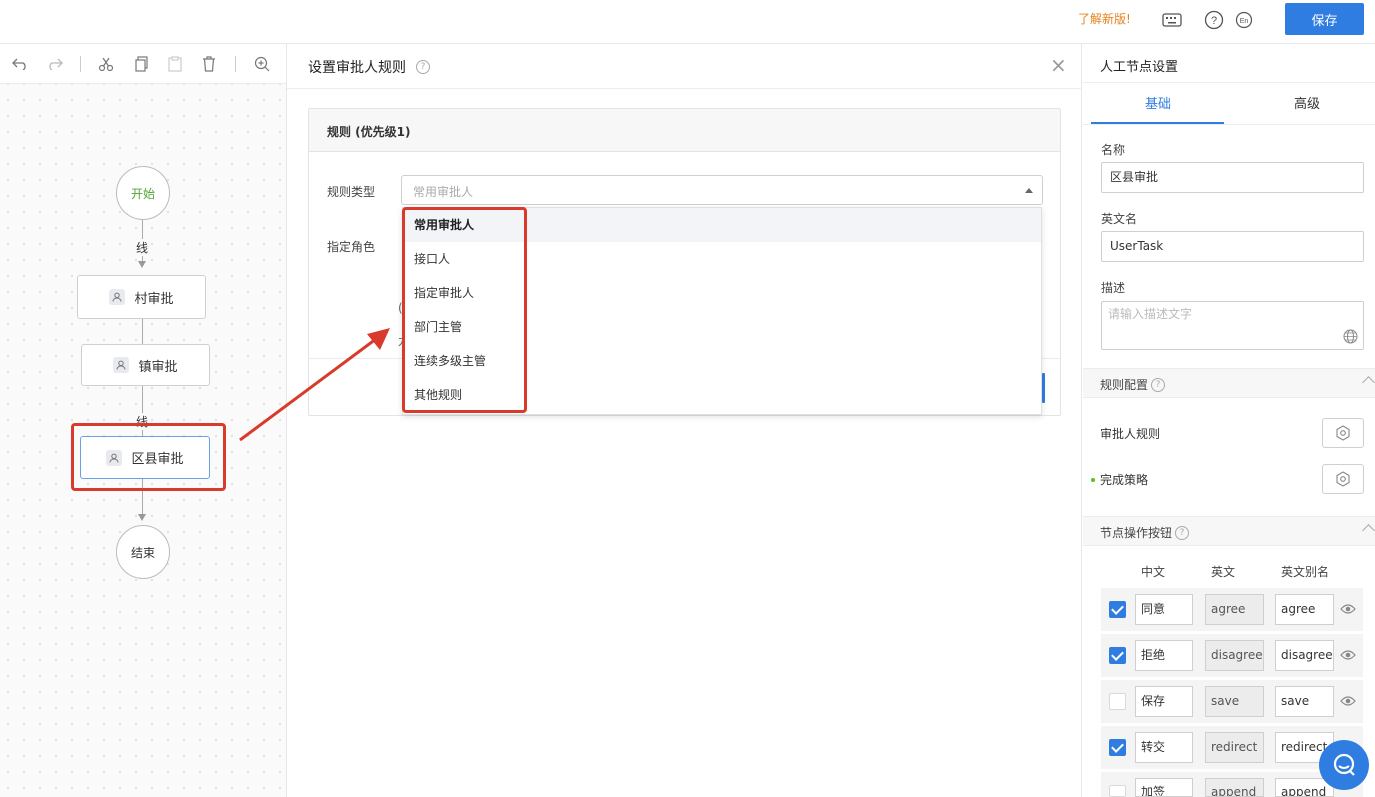 Image resolution: width=1375 pixels, height=797 pixels. Describe the element at coordinates (684, 130) in the screenshot. I see `rule-header: 规则 (优先级1)` at that location.